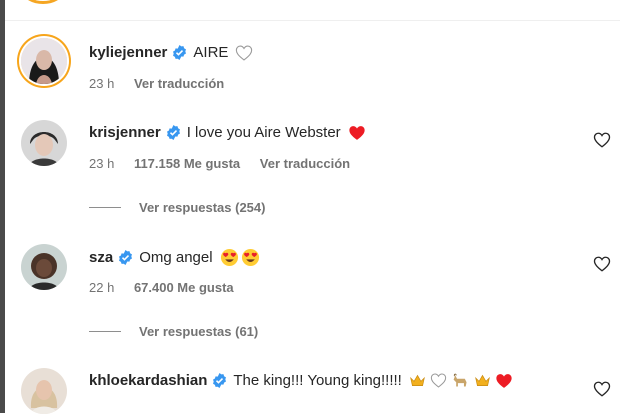 This screenshot has height=414, width=620. Describe the element at coordinates (460, 380) in the screenshot. I see `goat-emoji` at that location.